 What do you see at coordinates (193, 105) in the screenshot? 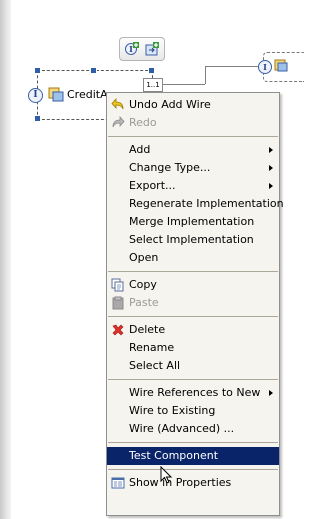
I see `menu-item-undo: Undo Add Wire` at bounding box center [193, 105].